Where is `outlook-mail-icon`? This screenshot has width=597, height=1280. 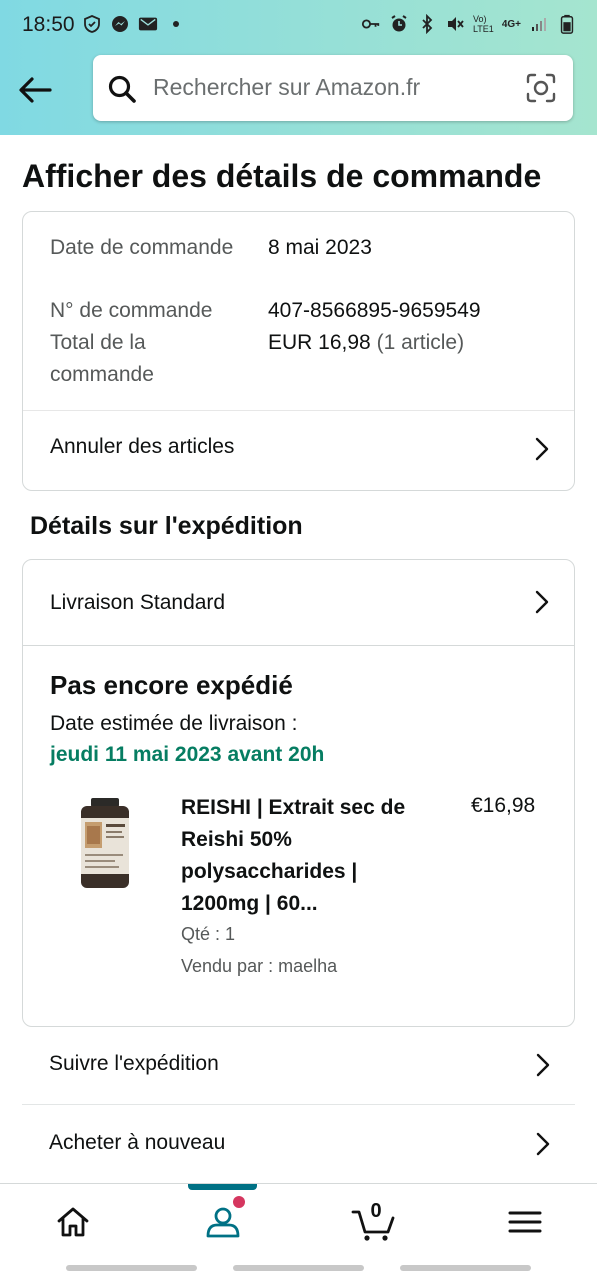
outlook-mail-icon is located at coordinates (148, 24).